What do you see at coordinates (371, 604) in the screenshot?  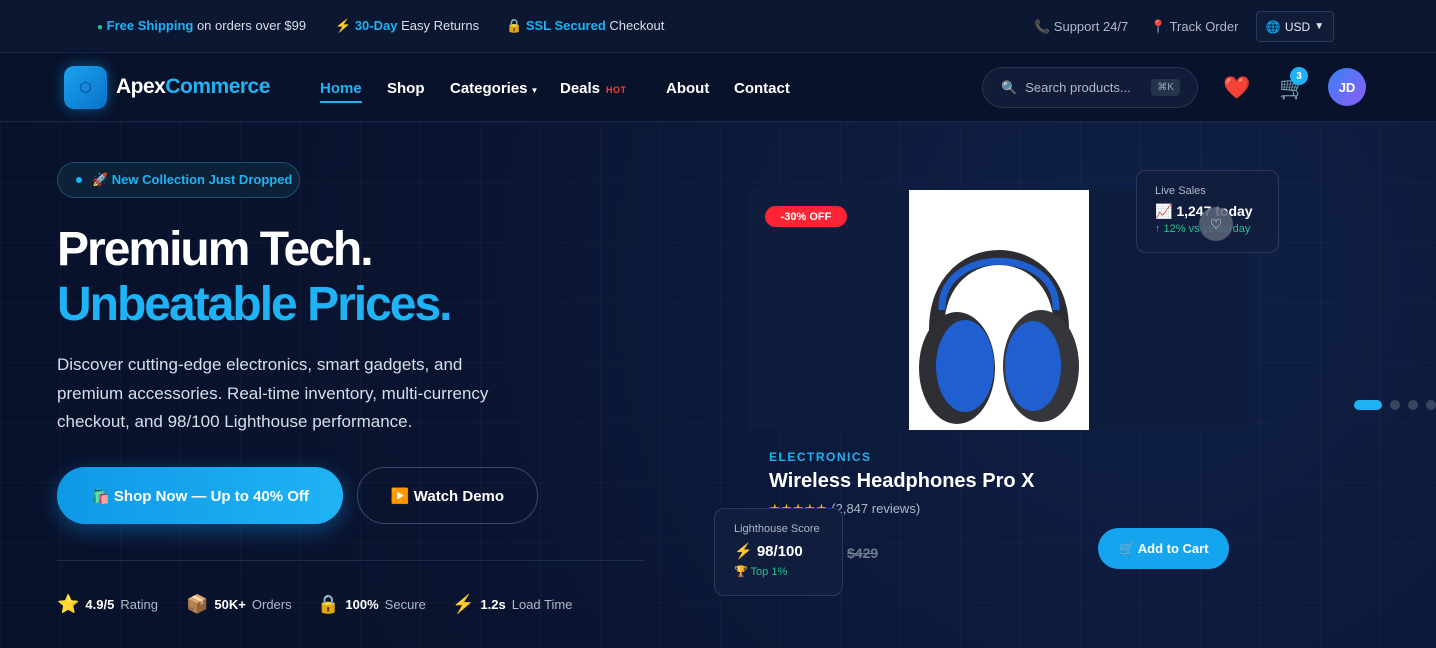 I see `stat-secure: 🔒 100% Secure` at bounding box center [371, 604].